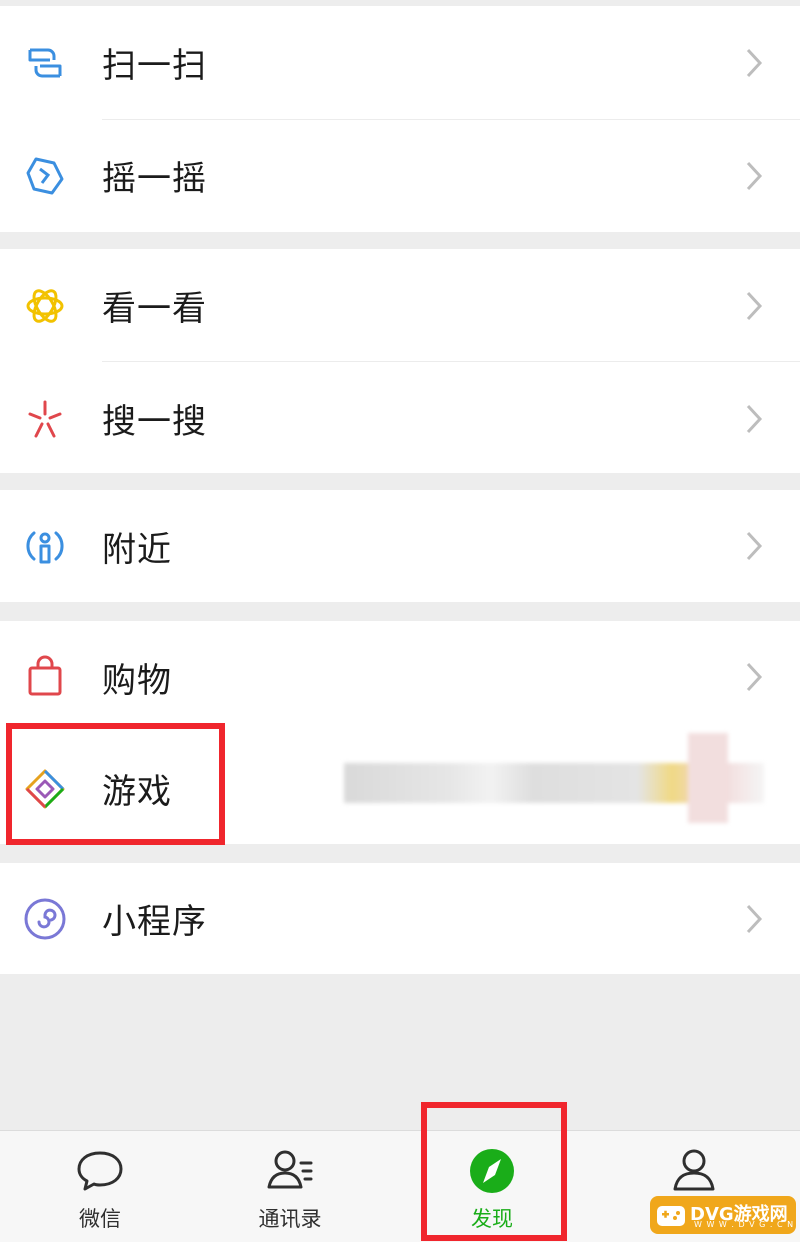 The height and width of the screenshot is (1242, 800). What do you see at coordinates (45, 419) in the screenshot?
I see `search-sparkle-icon` at bounding box center [45, 419].